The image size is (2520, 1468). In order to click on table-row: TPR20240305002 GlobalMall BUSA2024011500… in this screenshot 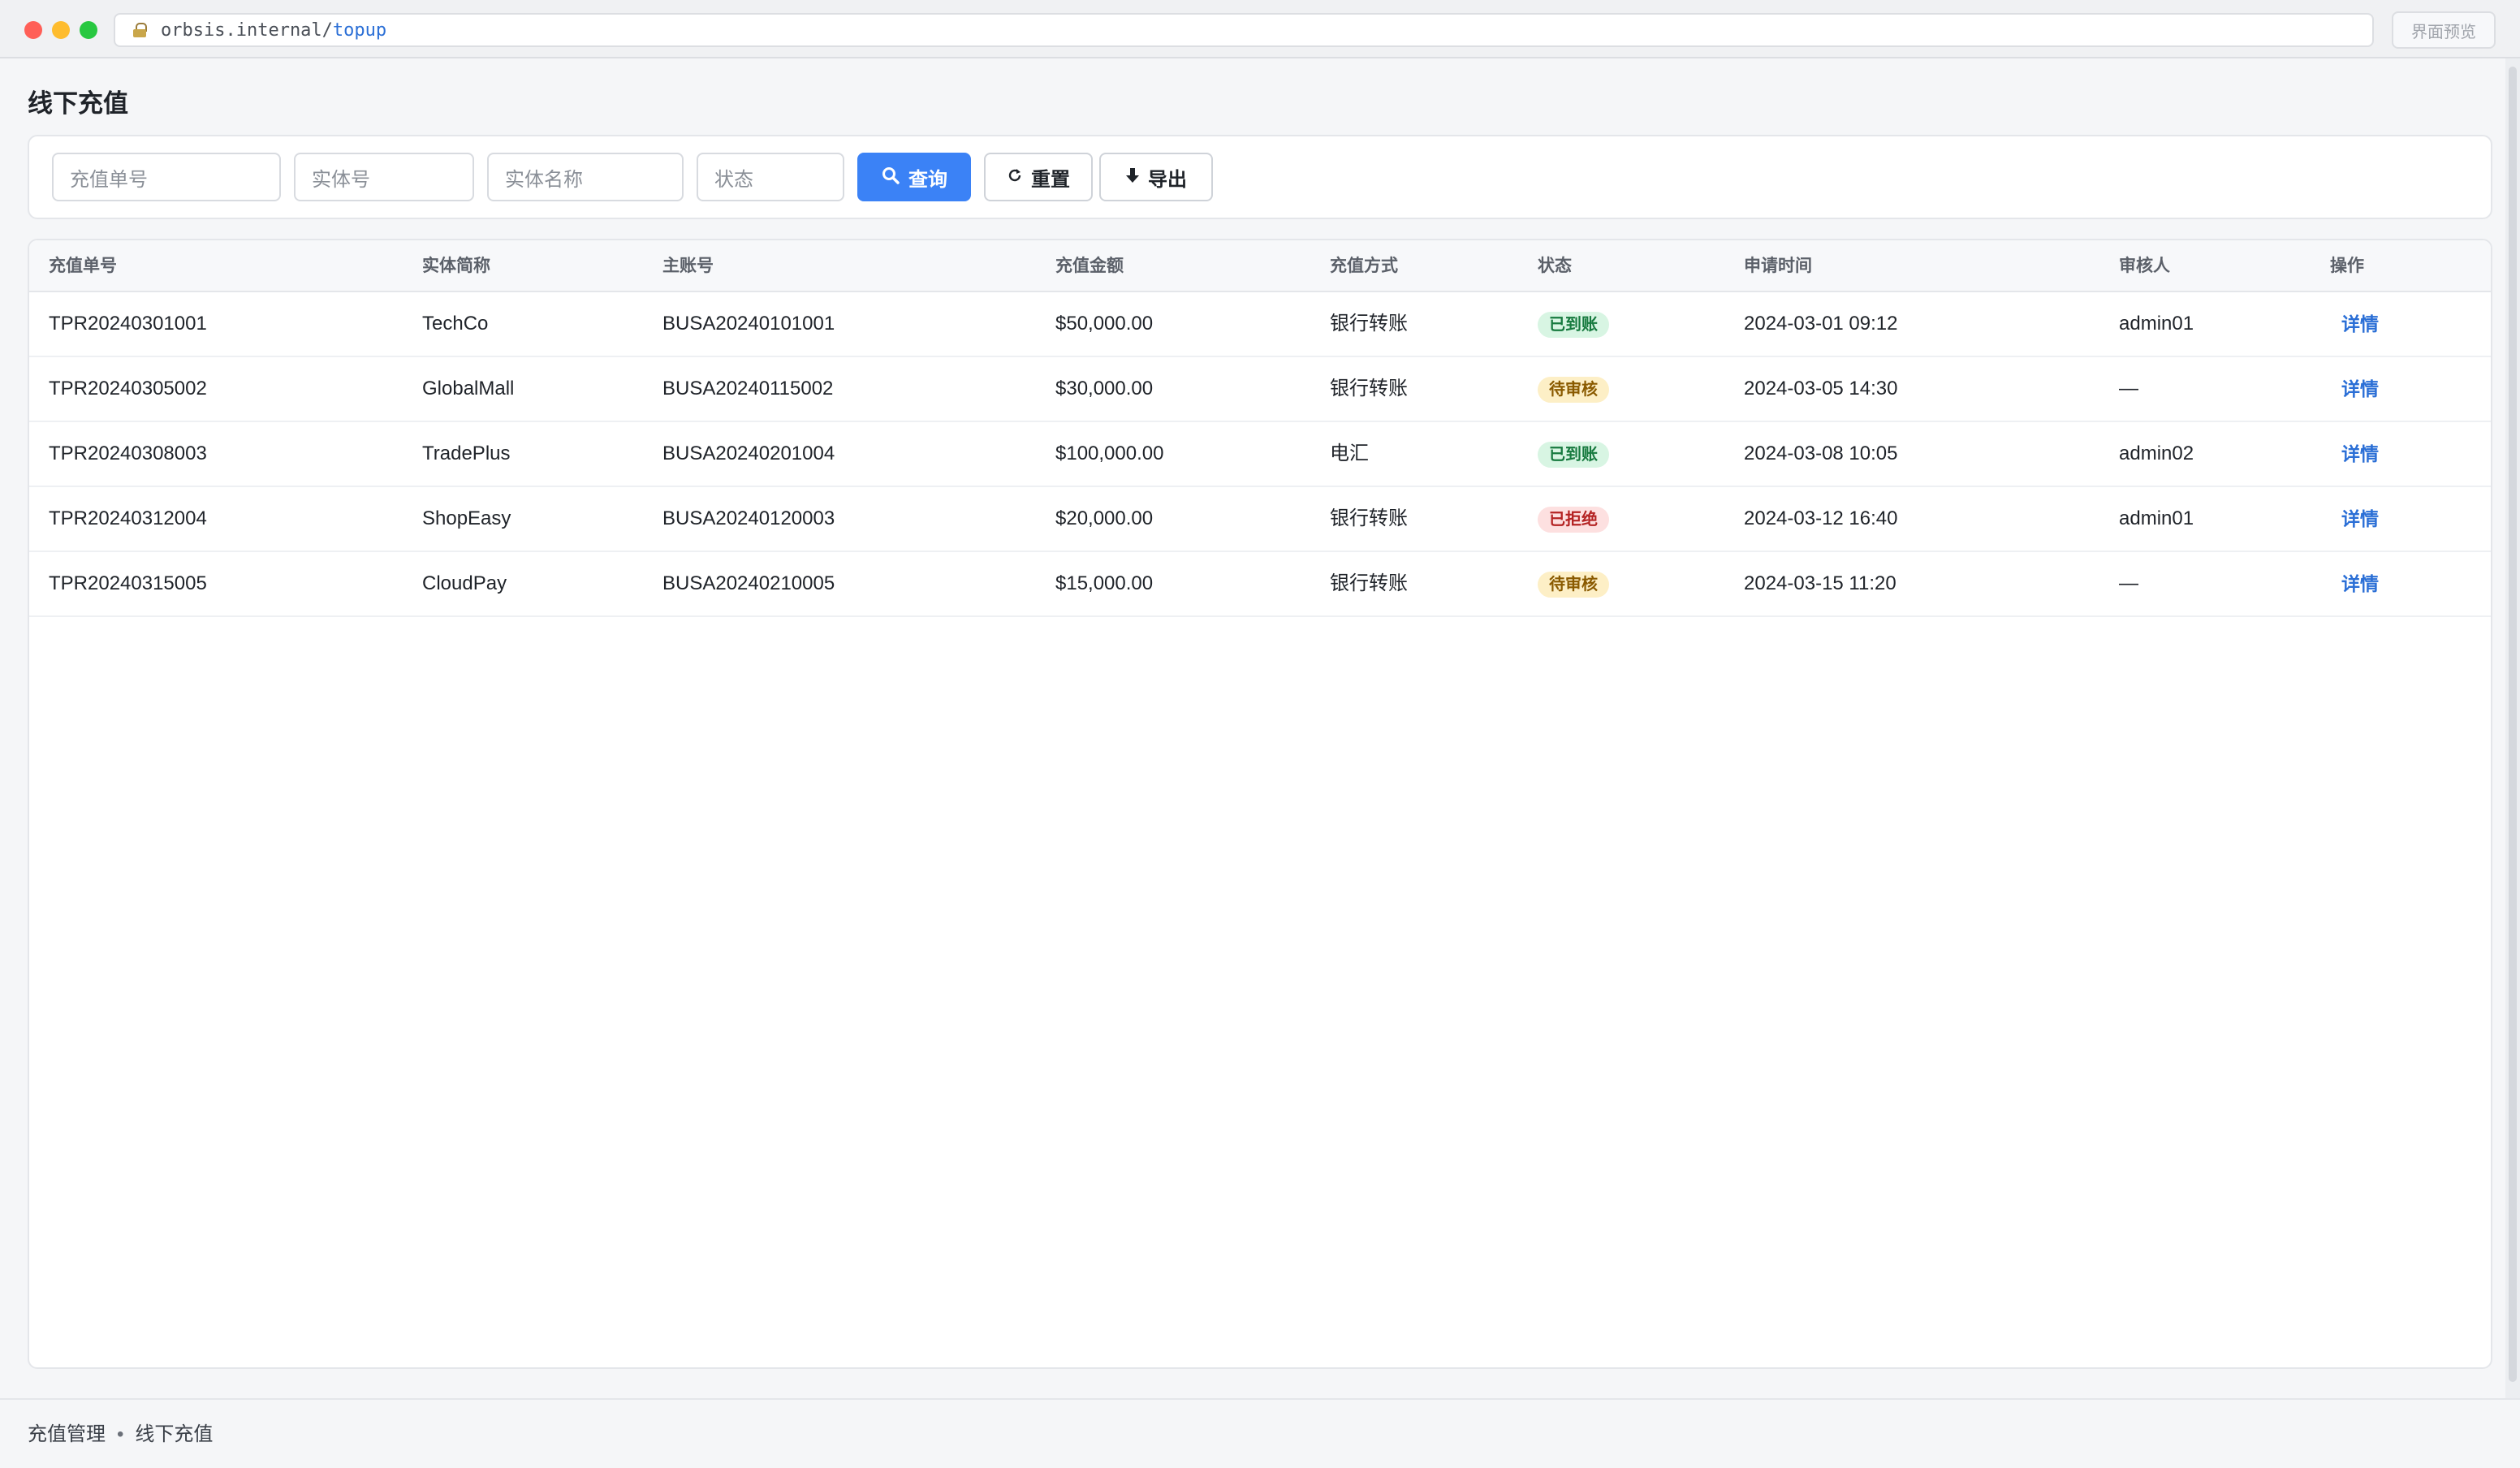, I will do `click(1260, 389)`.